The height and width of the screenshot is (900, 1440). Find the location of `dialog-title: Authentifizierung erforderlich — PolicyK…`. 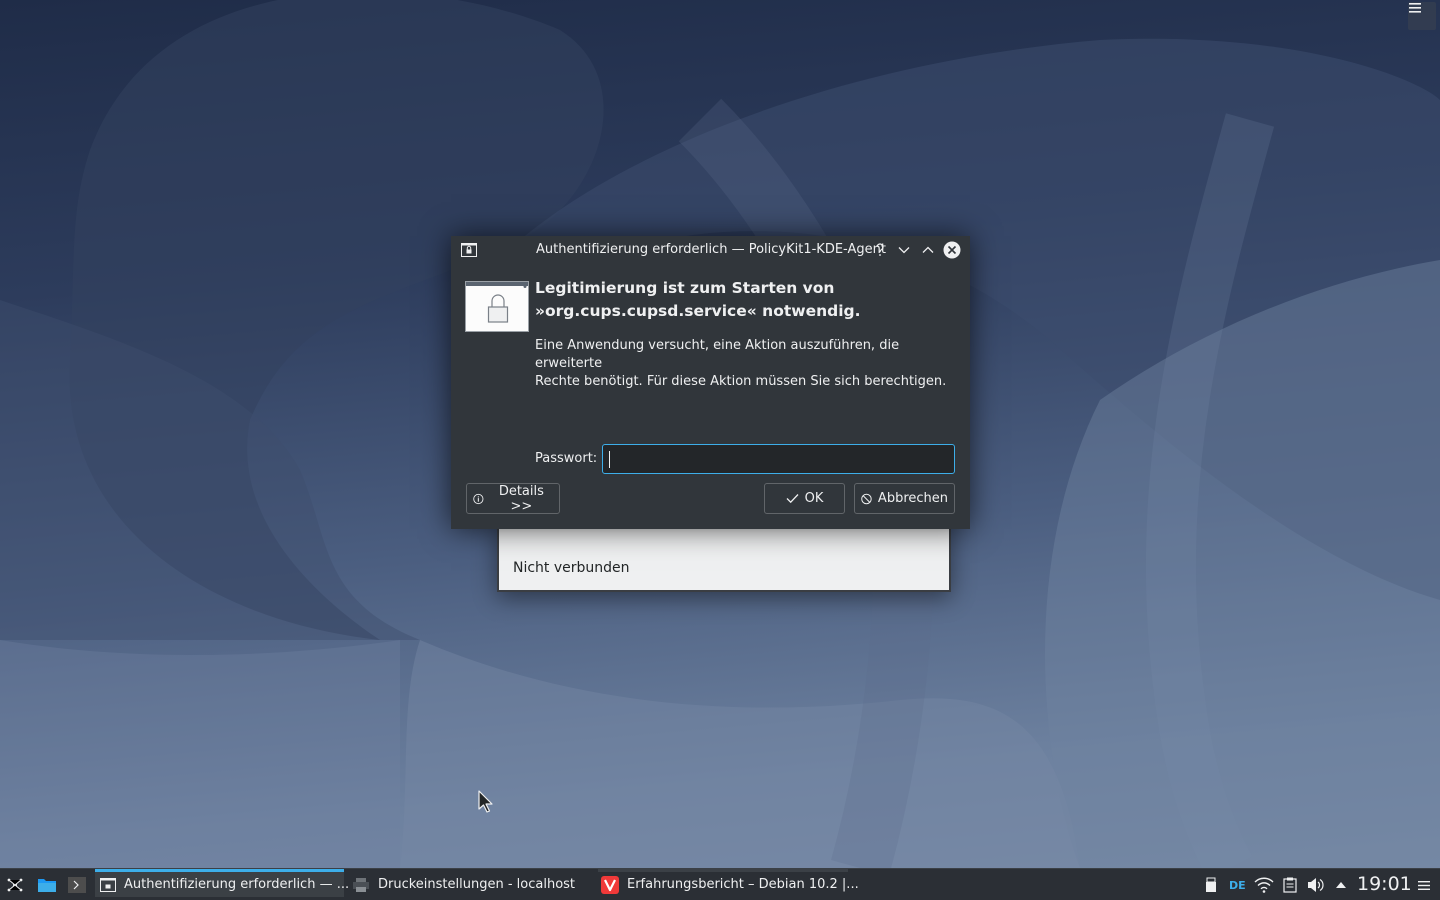

dialog-title: Authentifizierung erforderlich — PolicyK… is located at coordinates (711, 249).